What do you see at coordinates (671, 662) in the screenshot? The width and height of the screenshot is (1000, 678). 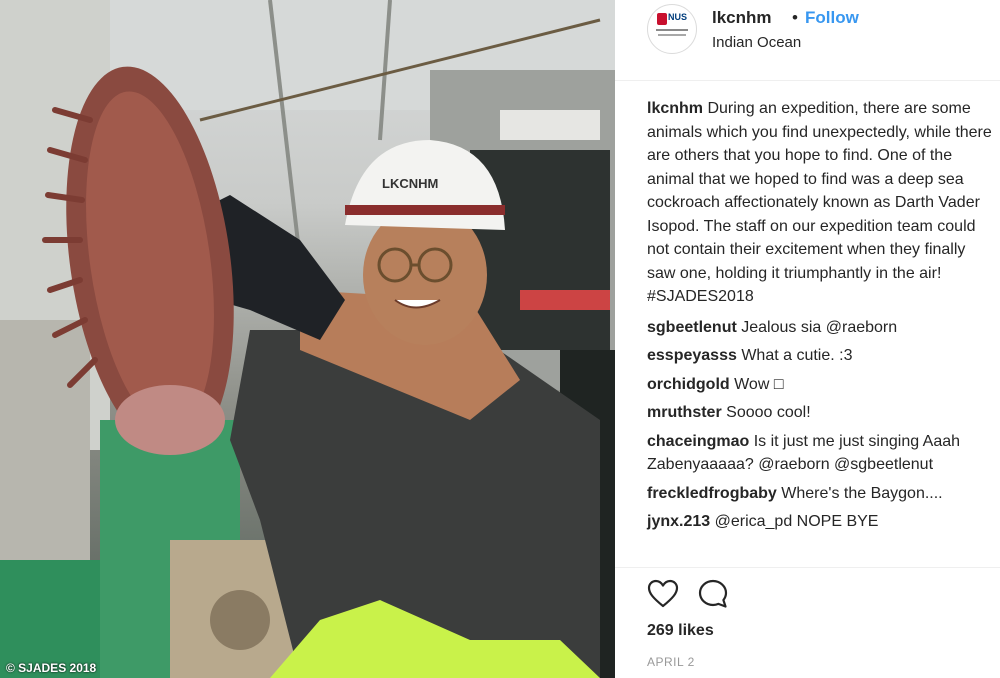 I see `post-date: APRIL 2` at bounding box center [671, 662].